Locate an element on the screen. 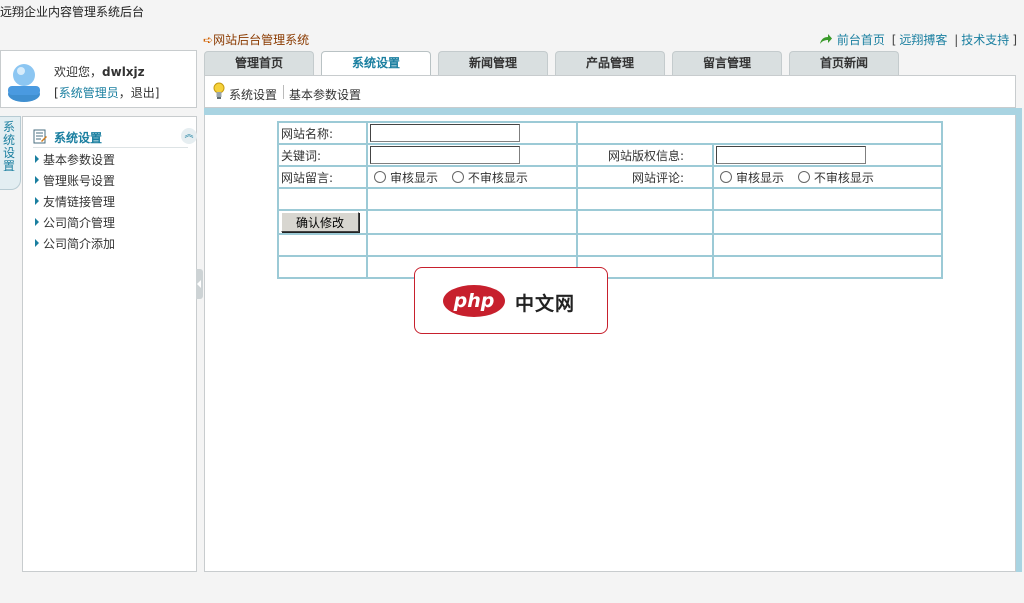  guestbook-options: 审核显示 不审核显示 is located at coordinates (472, 177).